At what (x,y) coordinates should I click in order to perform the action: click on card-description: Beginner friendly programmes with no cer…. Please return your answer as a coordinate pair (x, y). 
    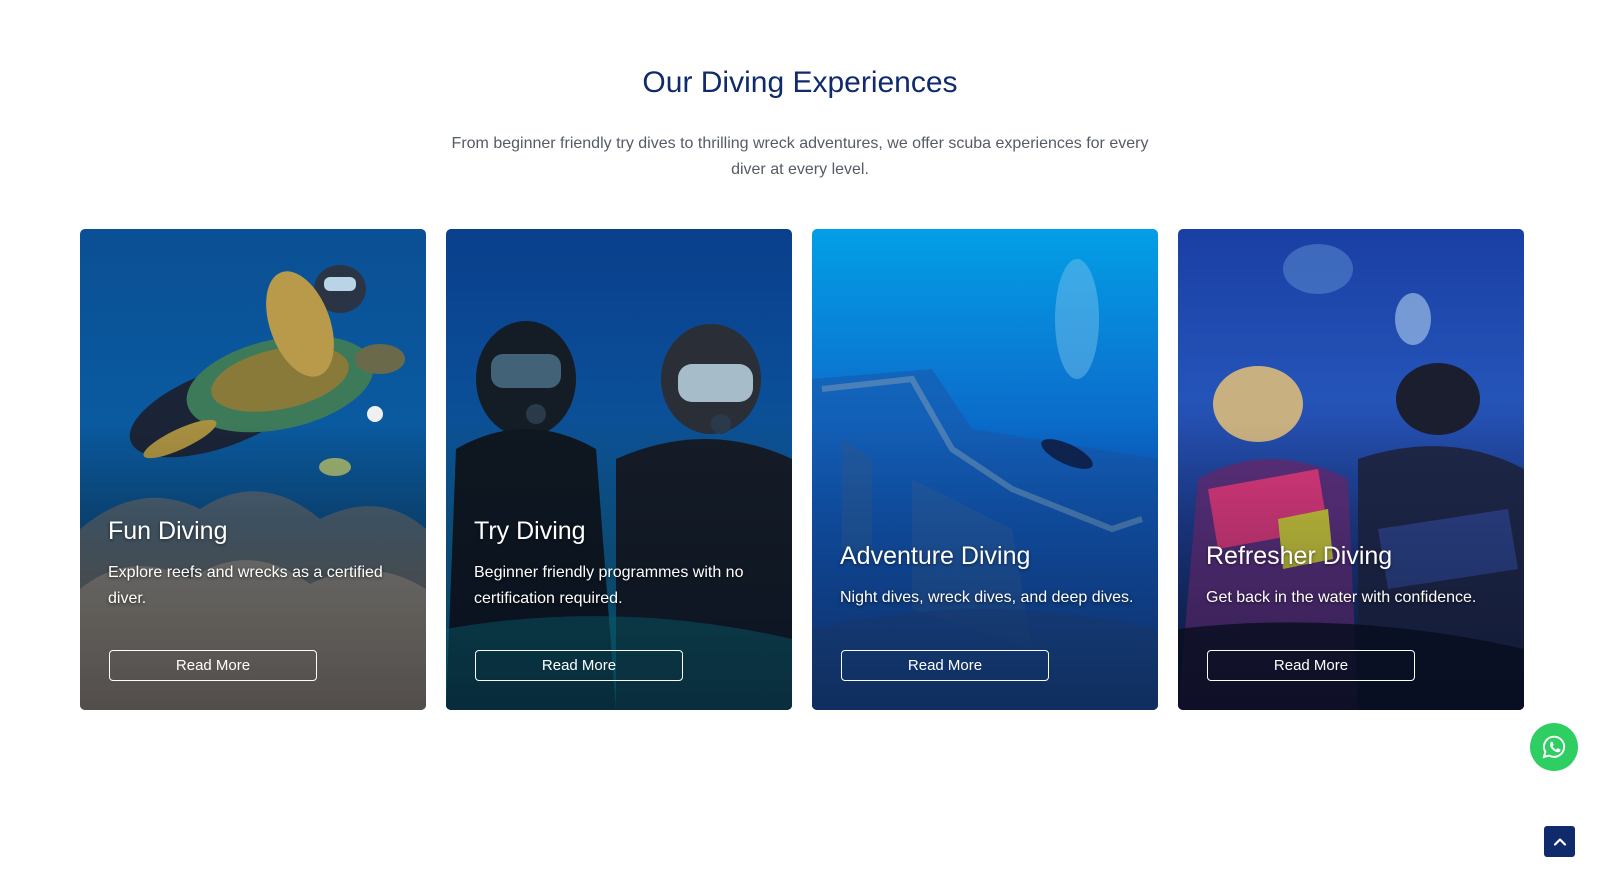
    Looking at the image, I should click on (609, 585).